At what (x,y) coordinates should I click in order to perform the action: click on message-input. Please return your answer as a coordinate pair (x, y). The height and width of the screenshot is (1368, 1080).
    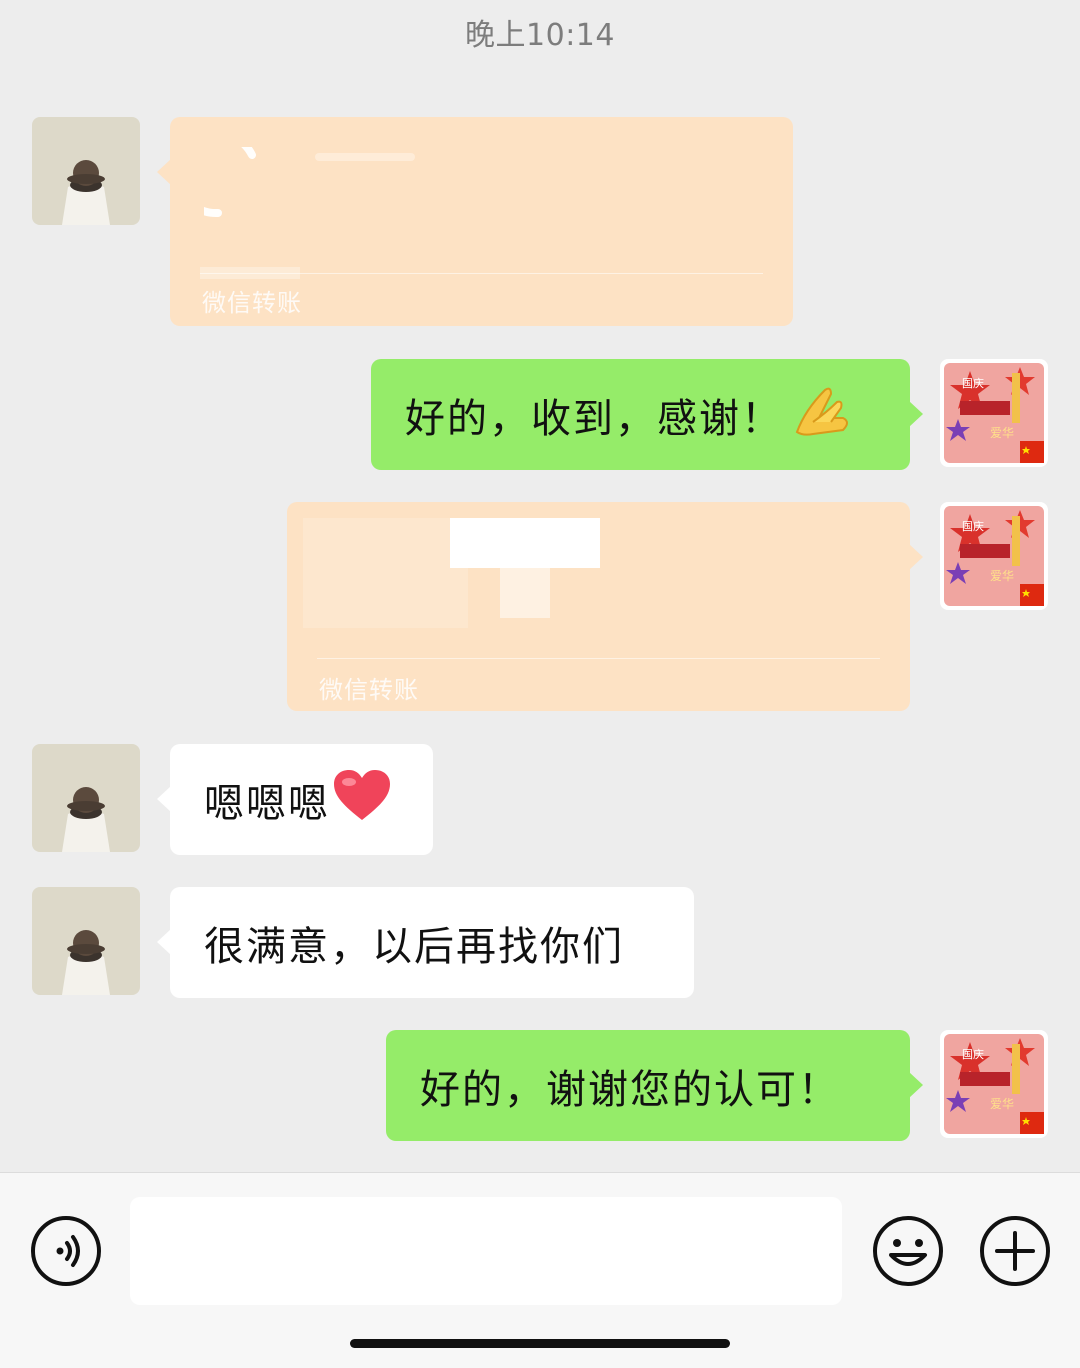
    Looking at the image, I should click on (486, 1251).